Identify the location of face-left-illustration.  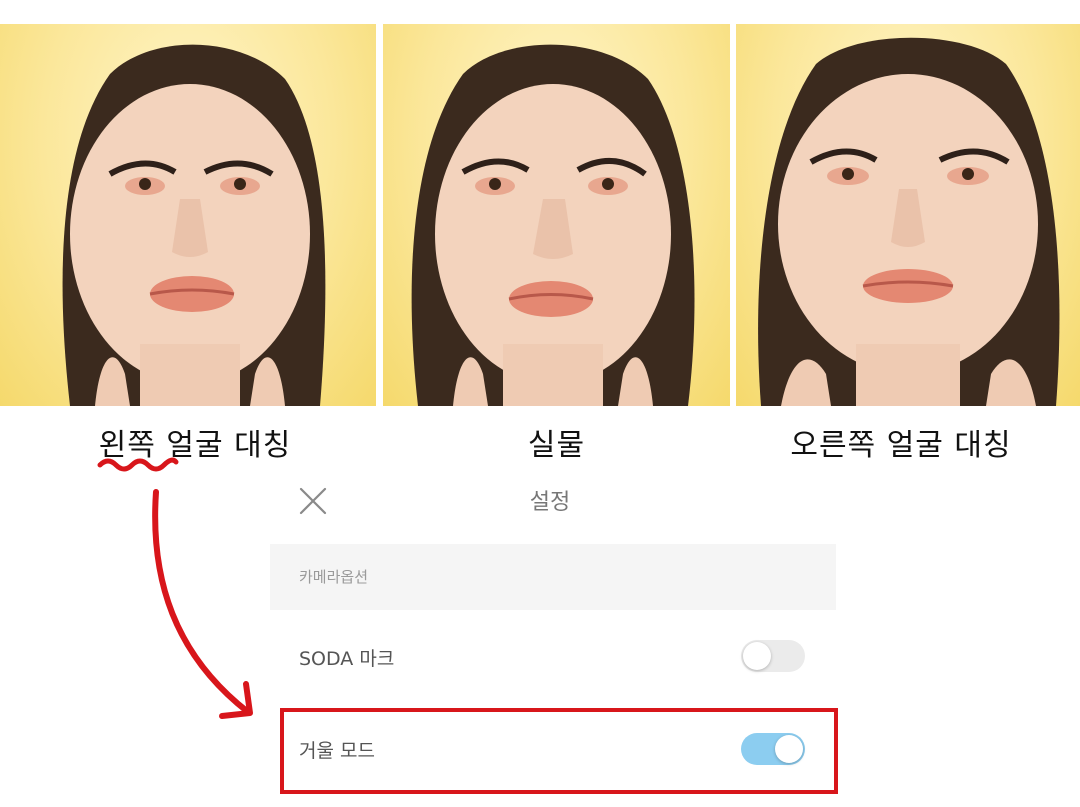
(194, 225).